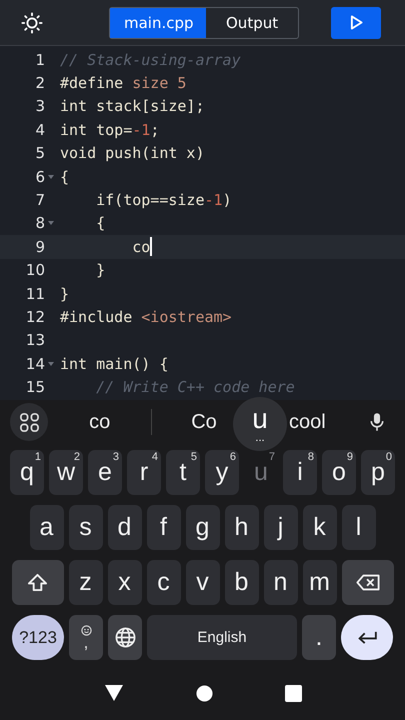 Image resolution: width=405 pixels, height=720 pixels. Describe the element at coordinates (222, 637) in the screenshot. I see `space-bar: English` at that location.